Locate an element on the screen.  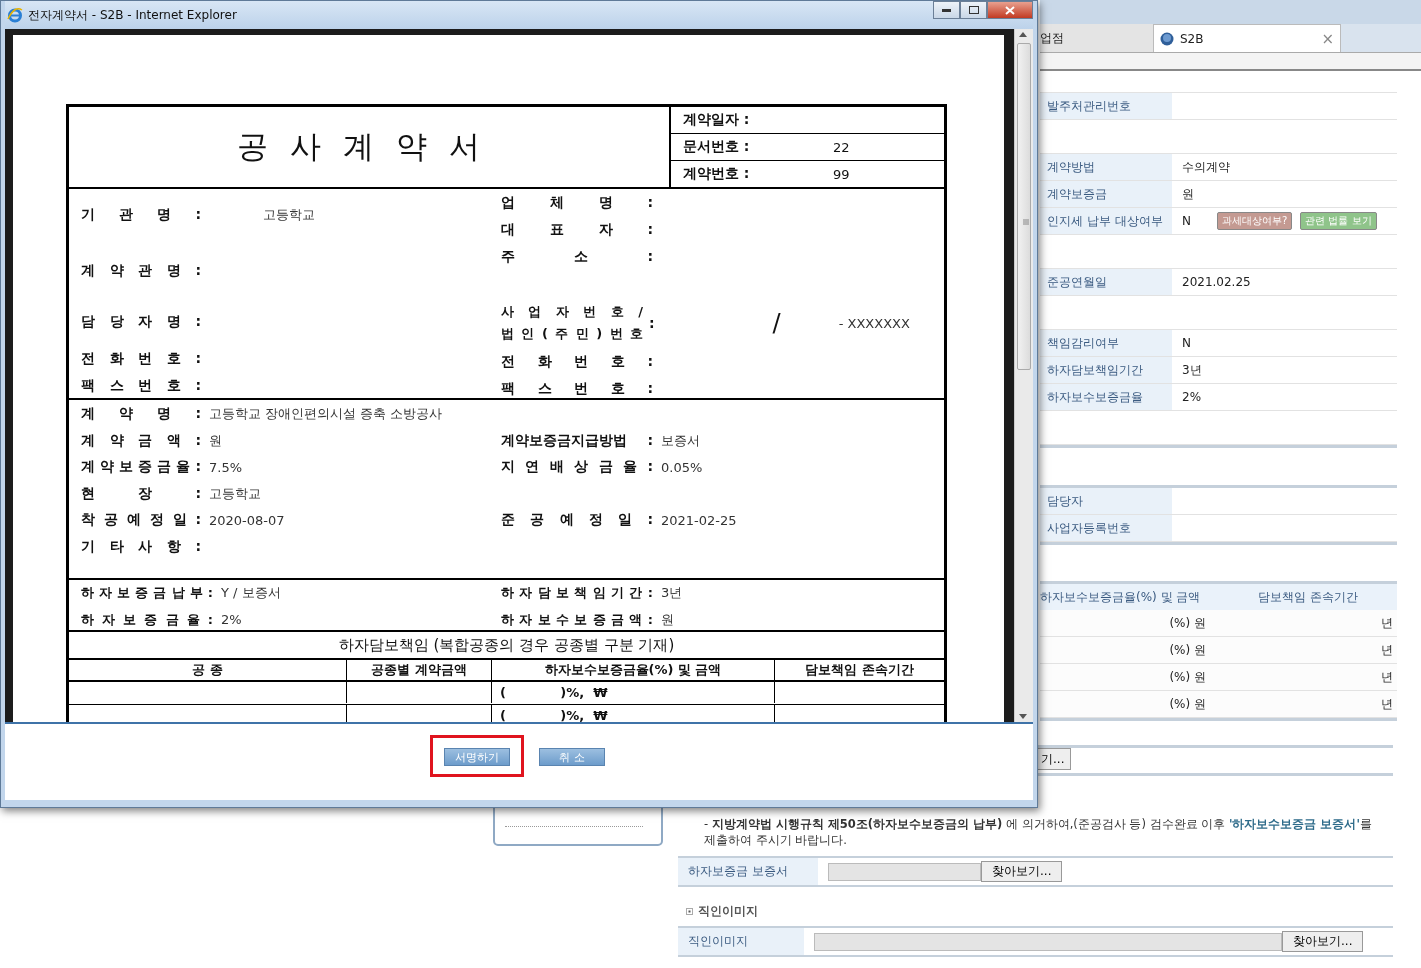
field-label: 하자보수보증금율 is located at coordinates (1106, 397).